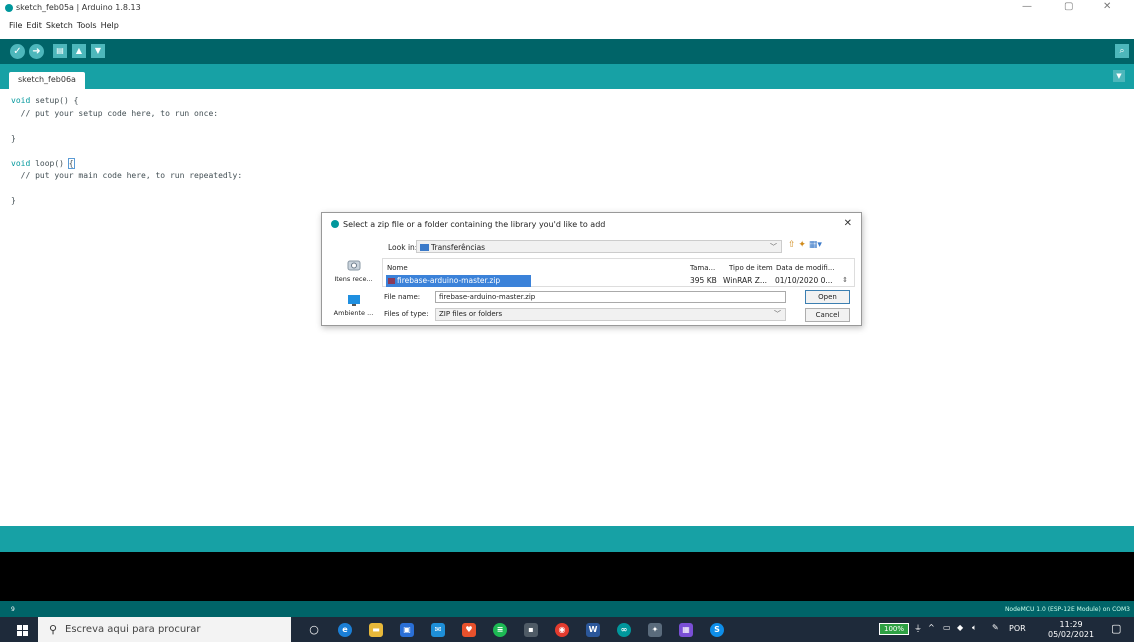 The image size is (1134, 642). Describe the element at coordinates (1068, 6) in the screenshot. I see `maximize-button: ▢` at that location.